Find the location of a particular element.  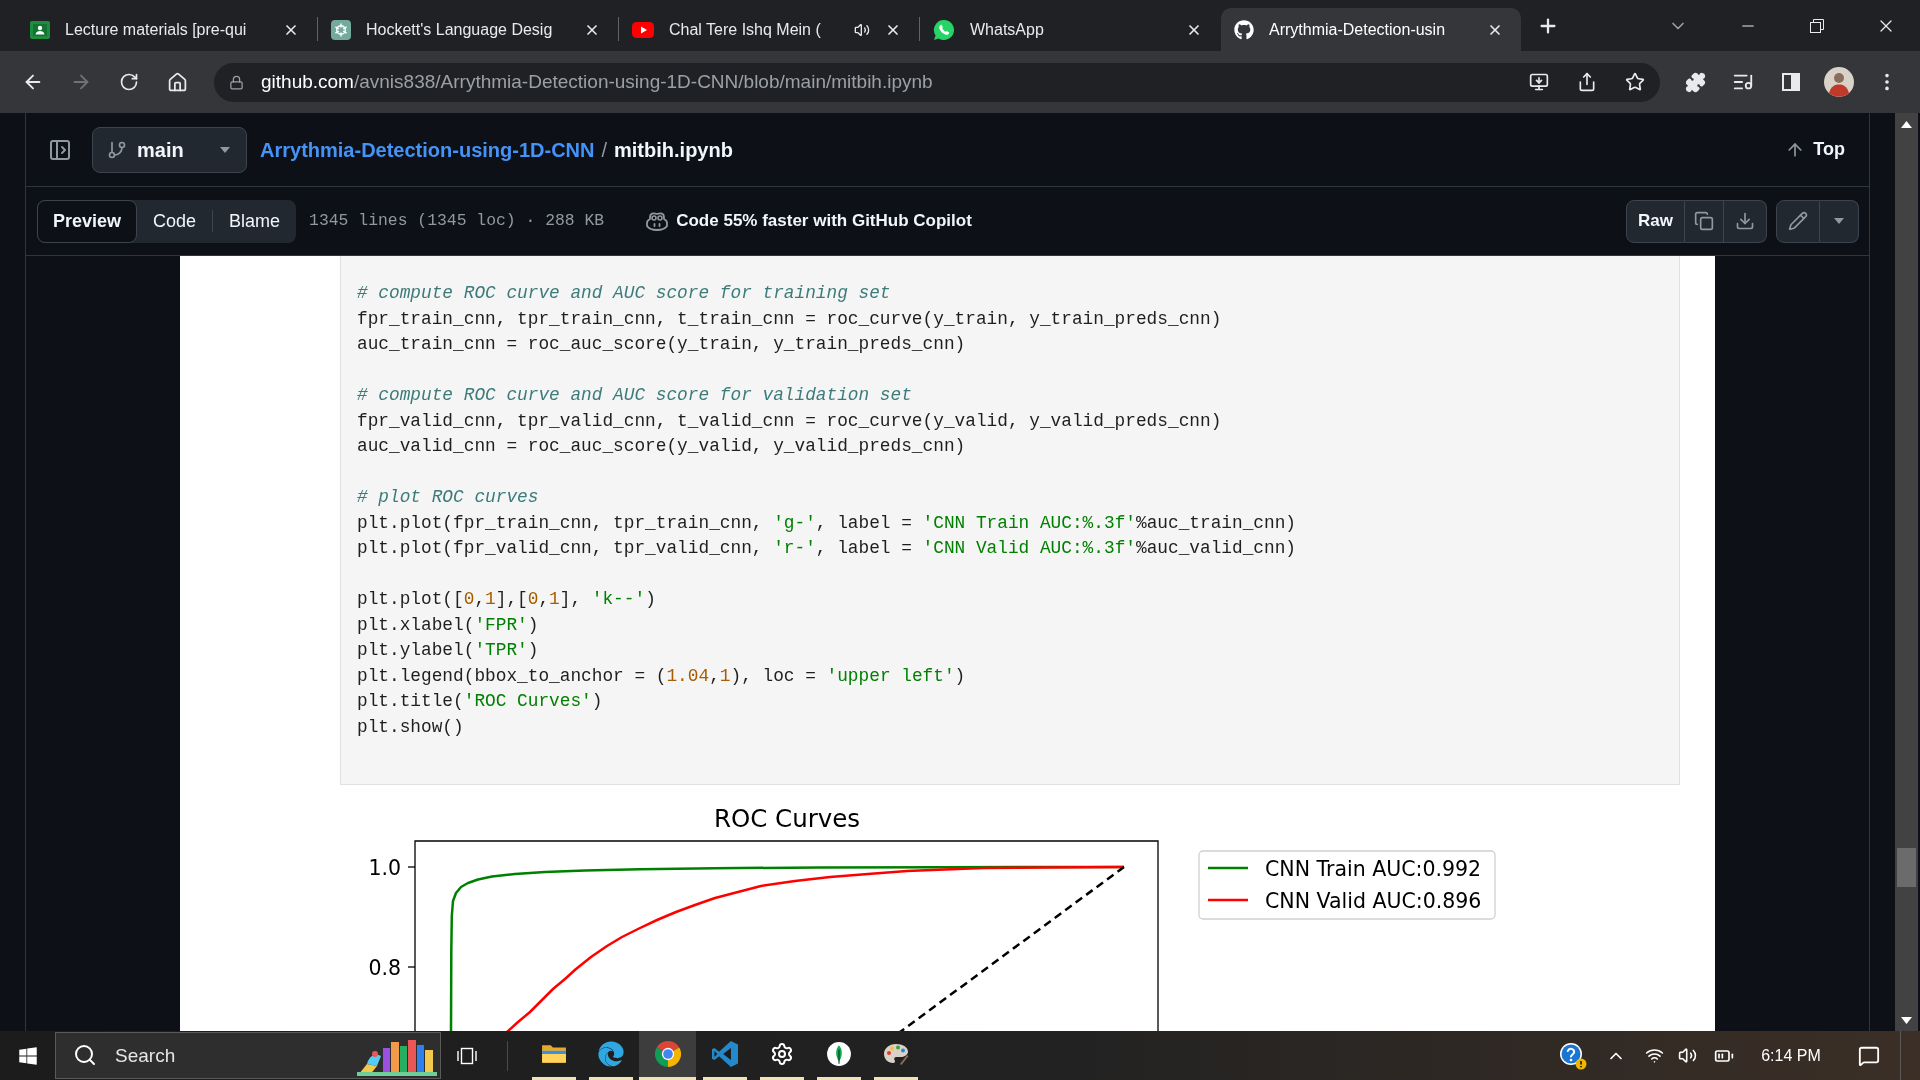

download-icon is located at coordinates (1745, 221).